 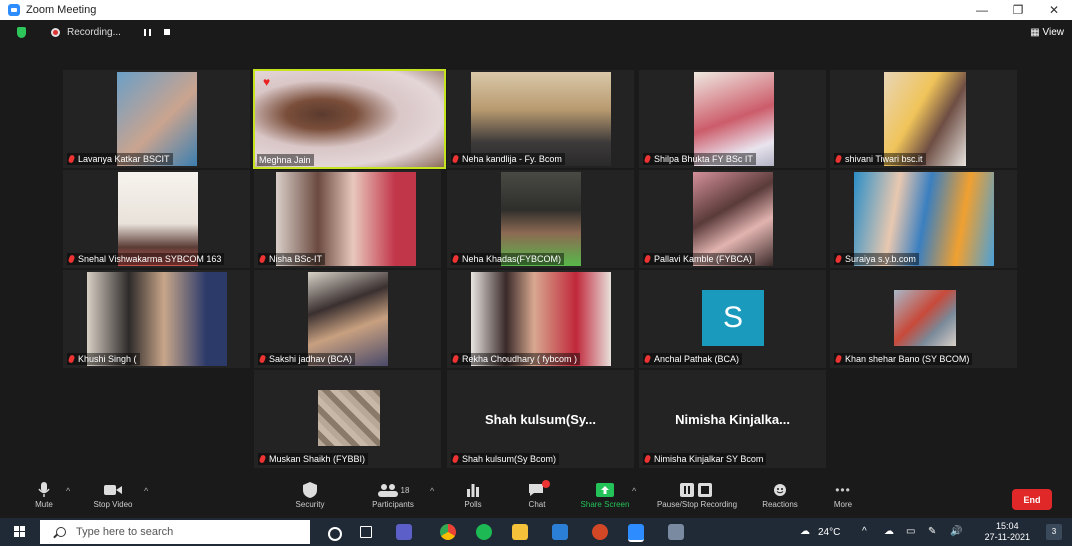 What do you see at coordinates (175, 532) in the screenshot?
I see `taskbar-search-box: Type here to search` at bounding box center [175, 532].